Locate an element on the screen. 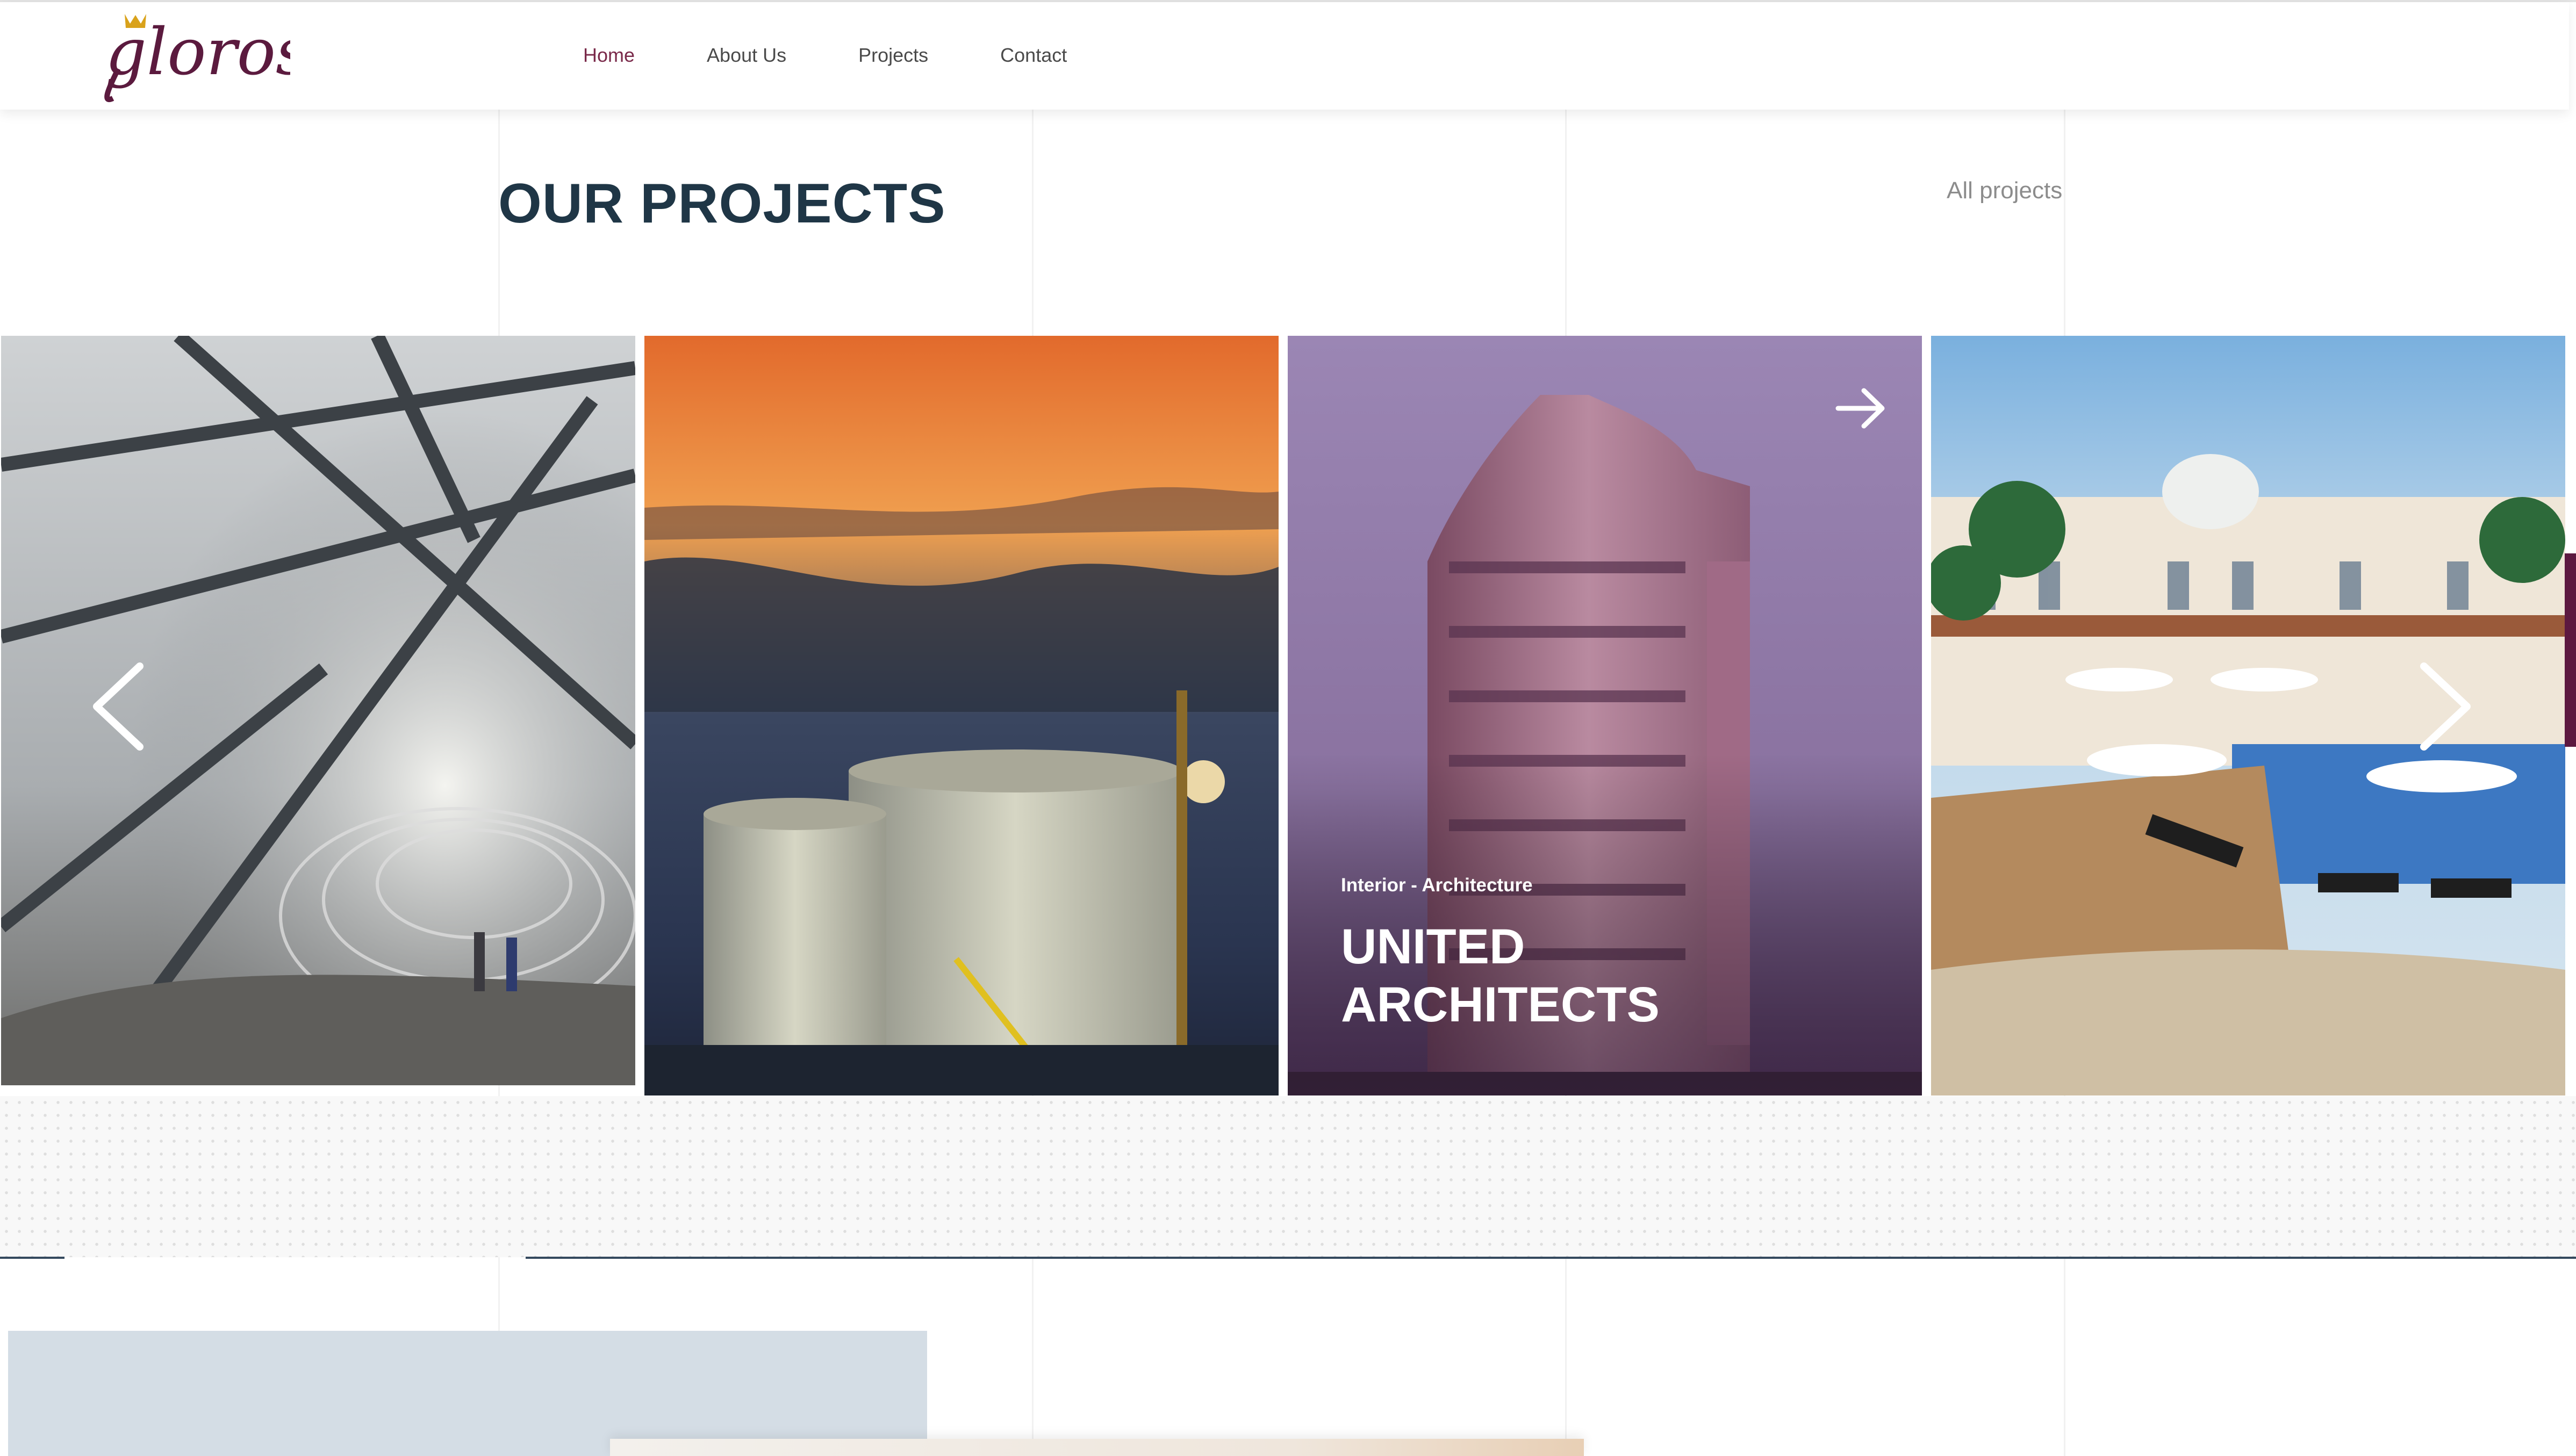 Image resolution: width=2576 pixels, height=1456 pixels. side-accent-bar is located at coordinates (2570, 650).